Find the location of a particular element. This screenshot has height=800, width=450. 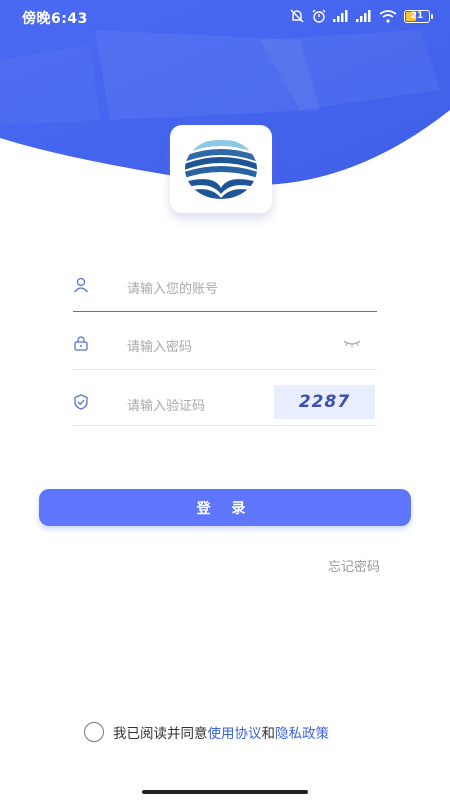

captcha-input: 请输入验证码 is located at coordinates (166, 404).